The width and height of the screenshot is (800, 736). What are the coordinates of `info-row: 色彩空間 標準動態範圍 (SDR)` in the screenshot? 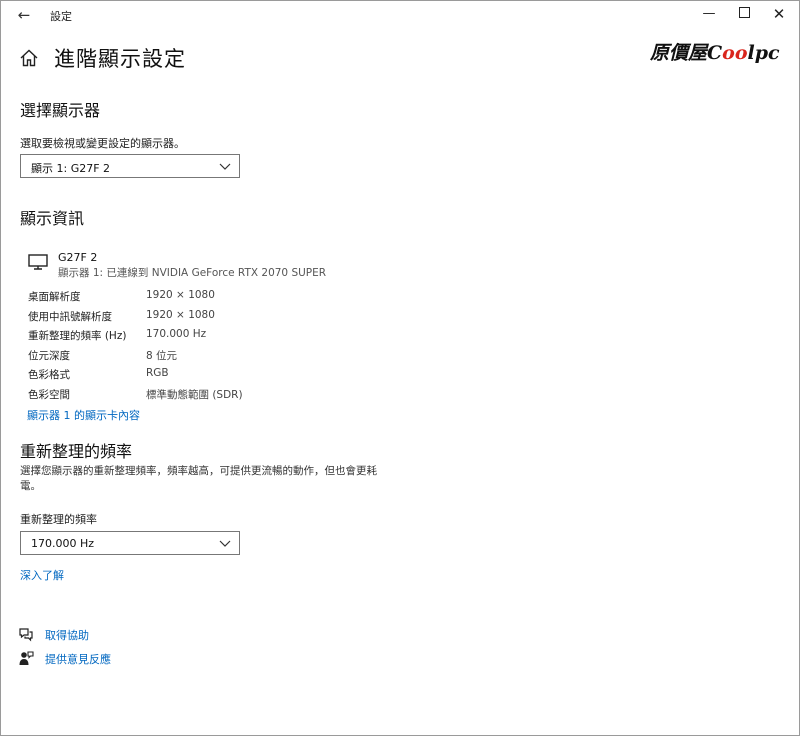 It's located at (208, 395).